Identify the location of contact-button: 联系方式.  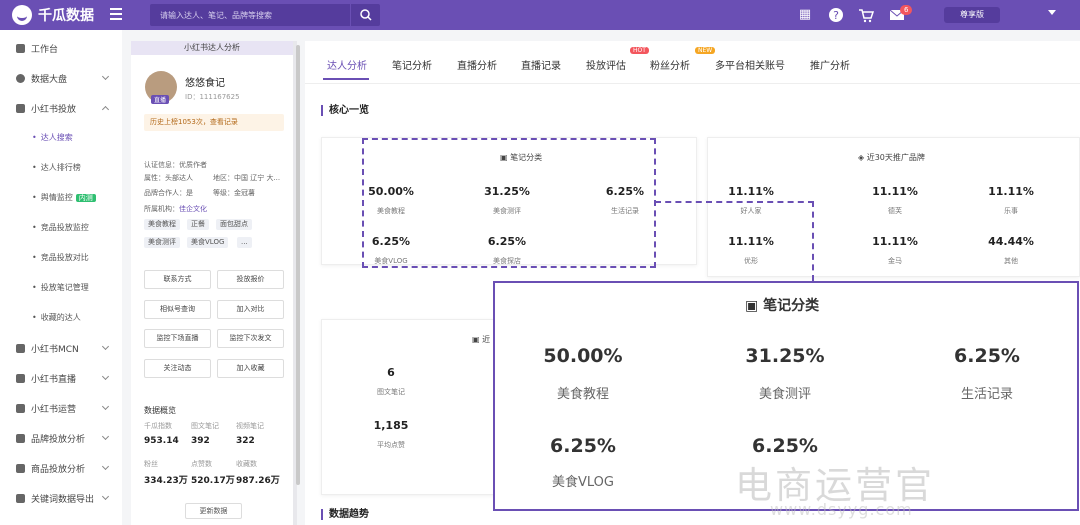
(177, 279).